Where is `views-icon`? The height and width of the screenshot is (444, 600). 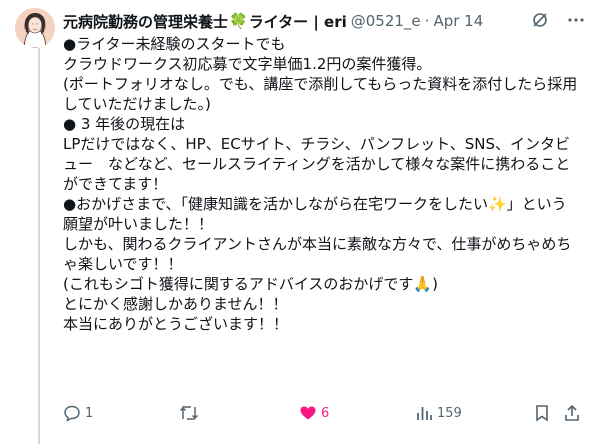
views-icon is located at coordinates (424, 413).